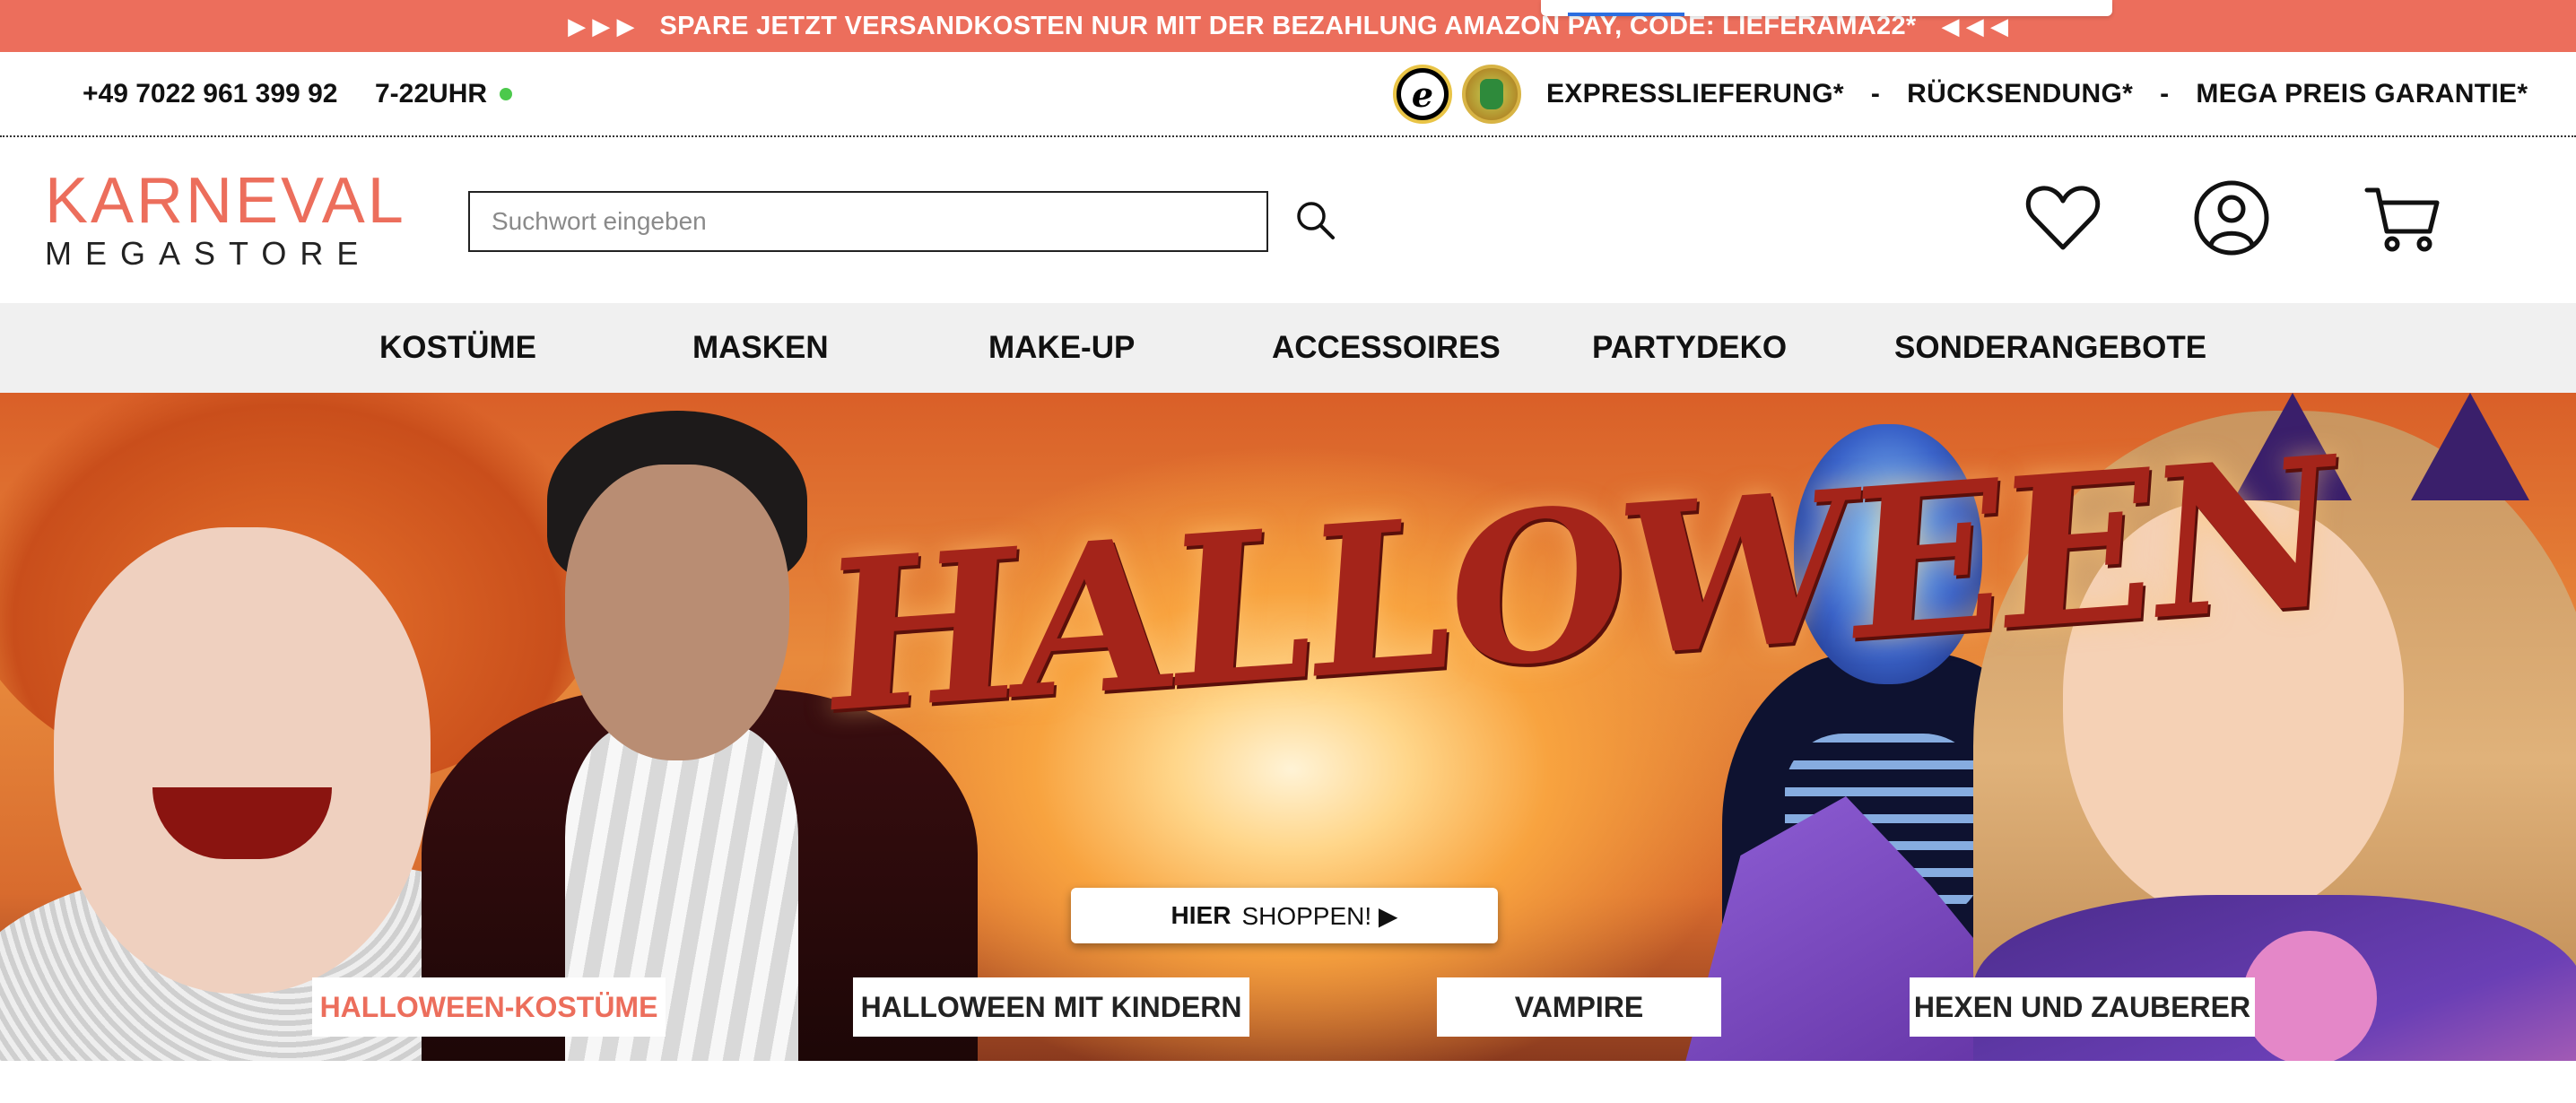 The width and height of the screenshot is (2576, 1103). What do you see at coordinates (760, 348) in the screenshot?
I see `nav-item-masken: MASKEN` at bounding box center [760, 348].